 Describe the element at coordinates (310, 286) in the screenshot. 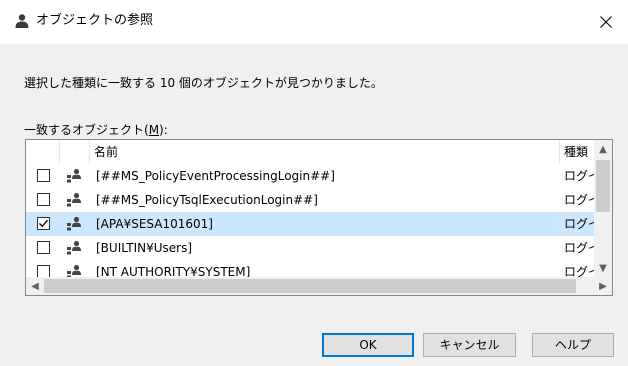

I see `horizontal-scroll-thumb` at that location.